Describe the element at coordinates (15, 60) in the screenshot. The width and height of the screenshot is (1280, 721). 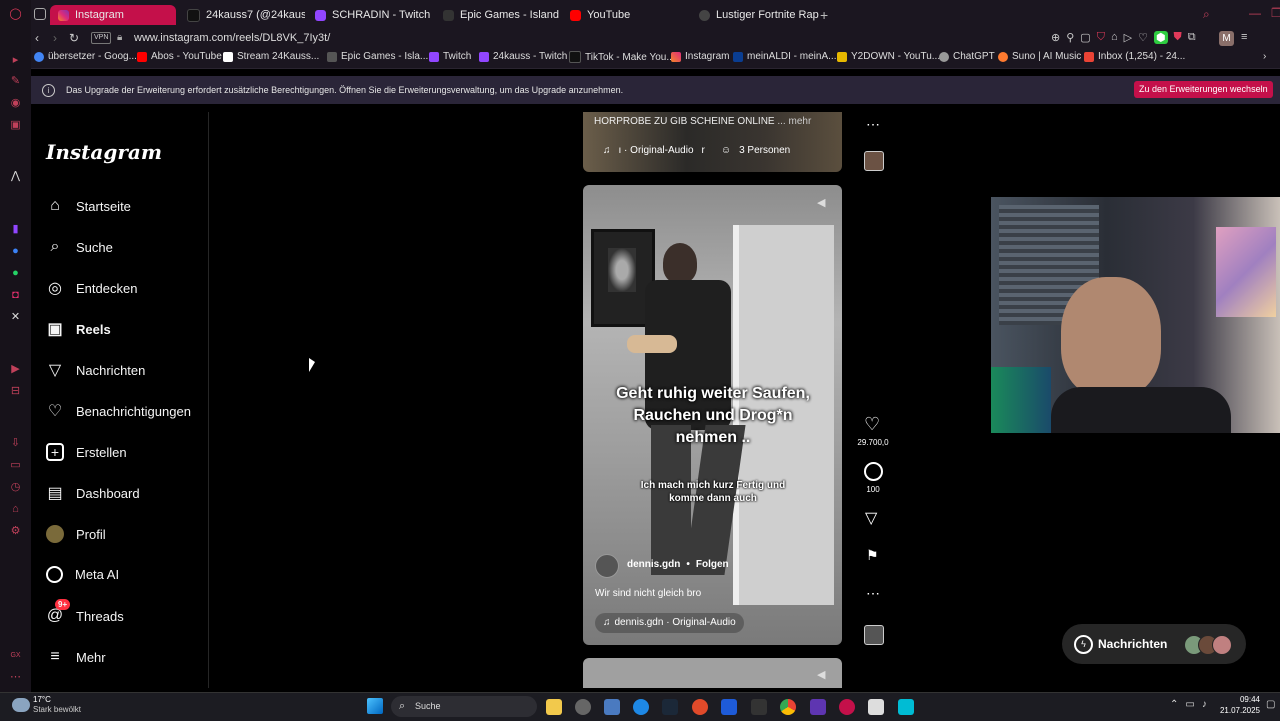
I see `sidebar-flow-icon: ▸` at that location.